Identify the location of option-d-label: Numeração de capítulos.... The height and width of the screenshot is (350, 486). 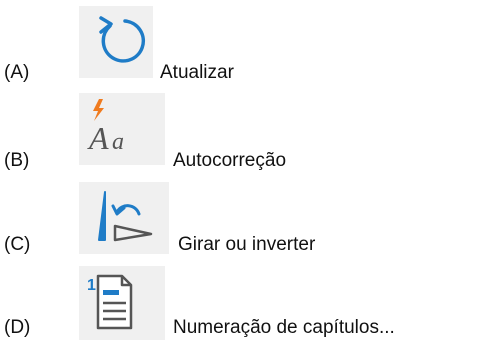
(284, 327).